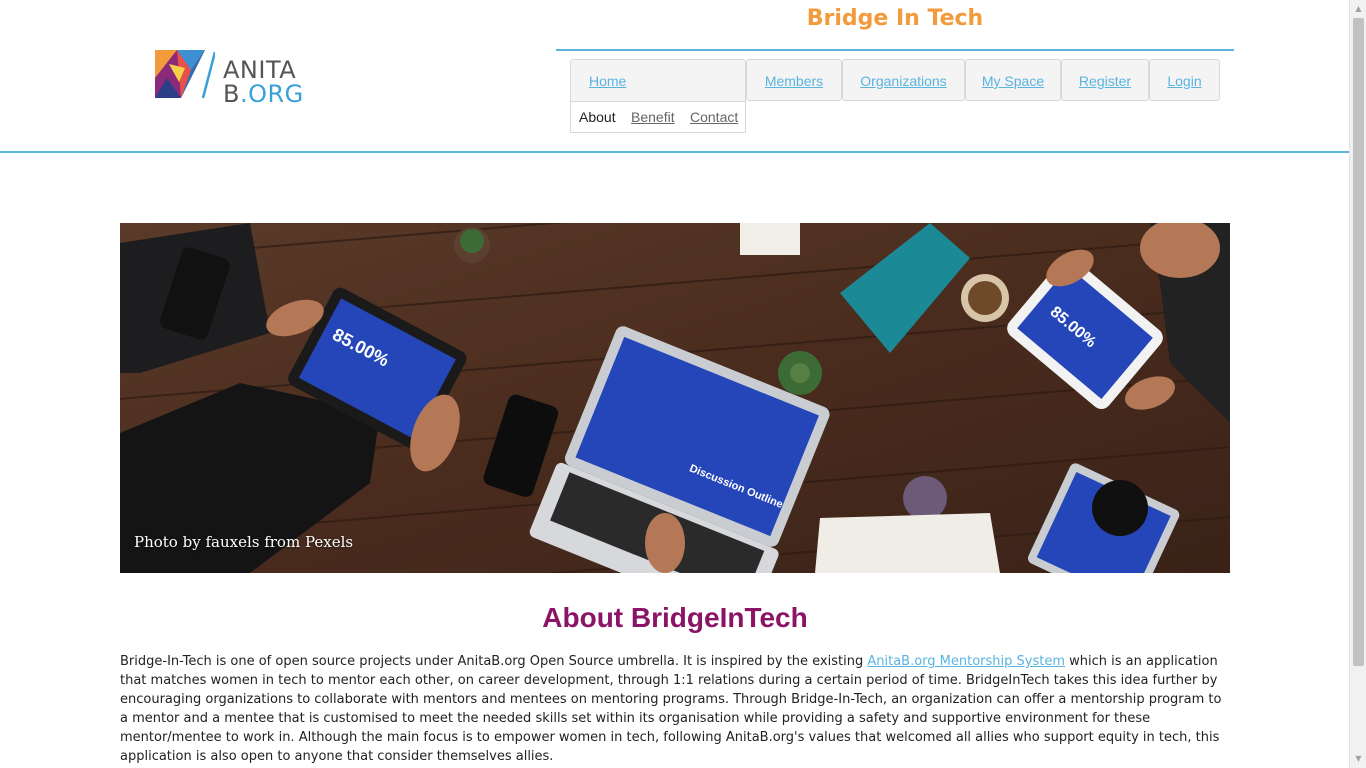 Image resolution: width=1366 pixels, height=768 pixels. I want to click on scrollbar-thumb, so click(1358, 342).